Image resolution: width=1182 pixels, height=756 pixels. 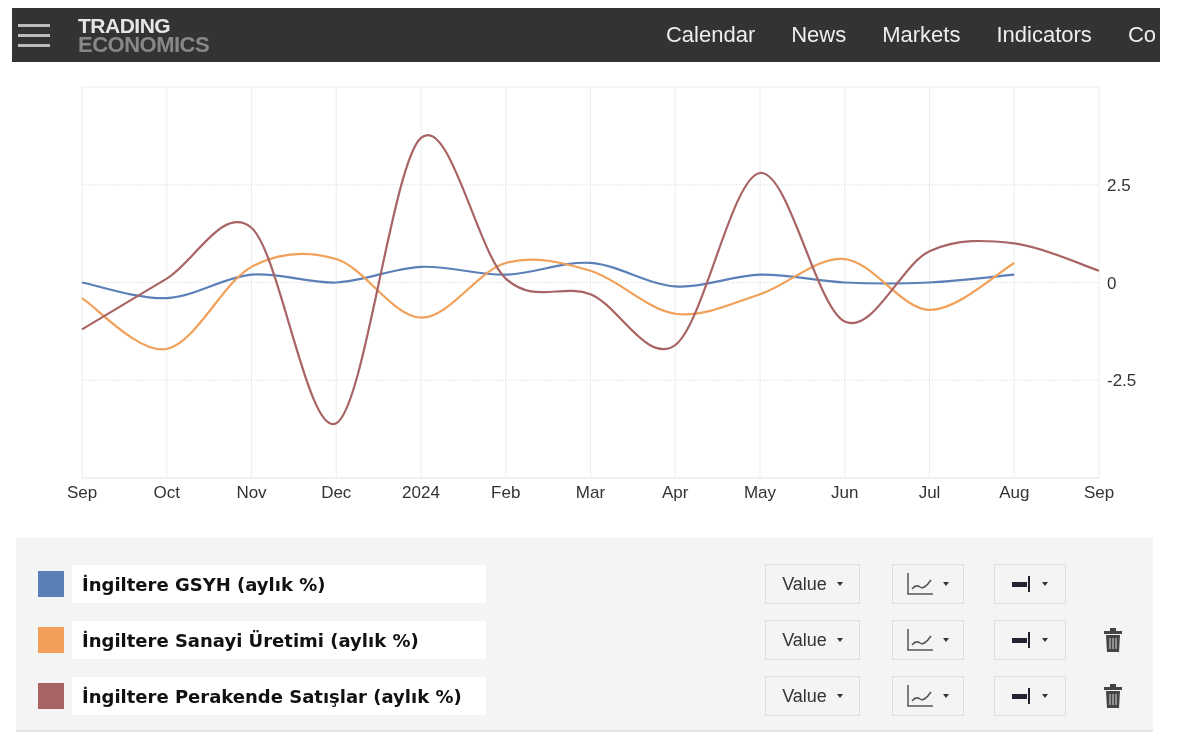 What do you see at coordinates (279, 584) in the screenshot?
I see `series-label: İngiltere GSYH (aylık %)` at bounding box center [279, 584].